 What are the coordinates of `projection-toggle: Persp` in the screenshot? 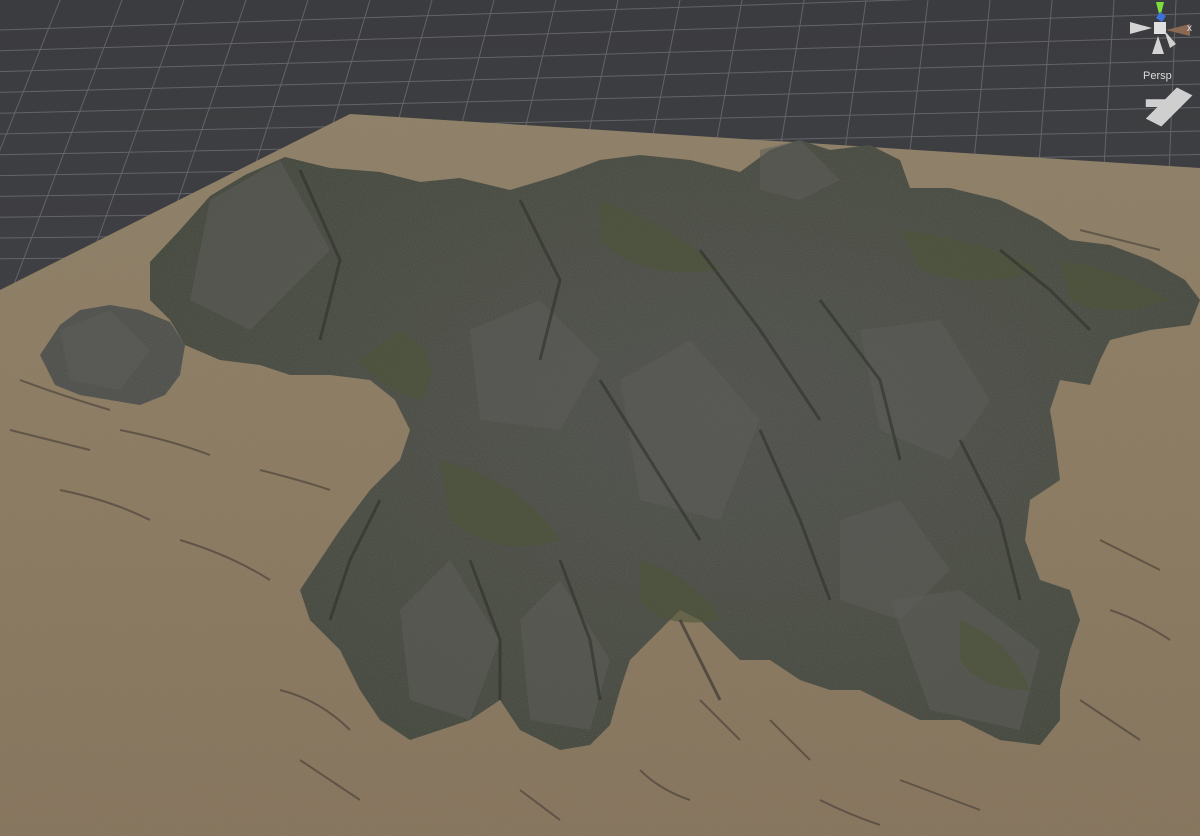 It's located at (1162, 98).